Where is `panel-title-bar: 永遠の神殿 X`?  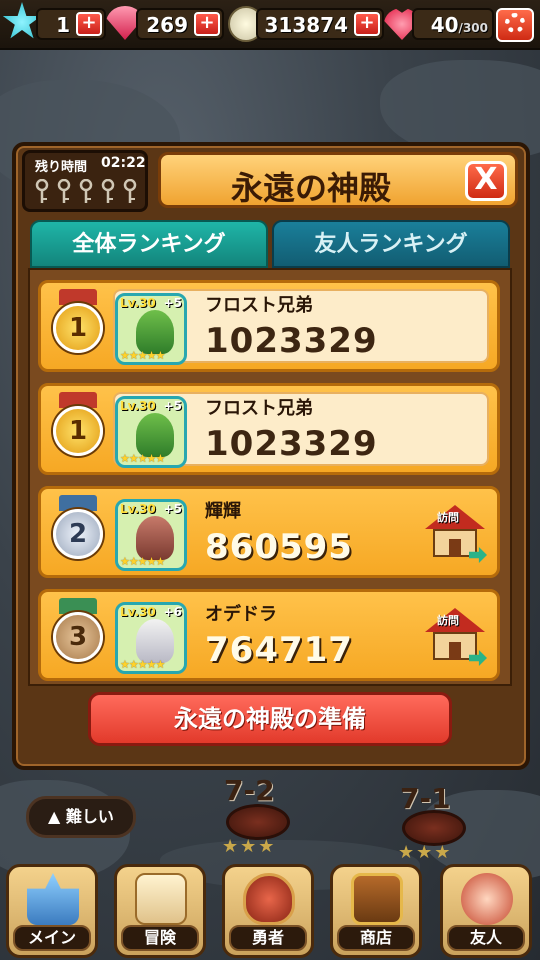
panel-title-bar: 永遠の神殿 X is located at coordinates (338, 180).